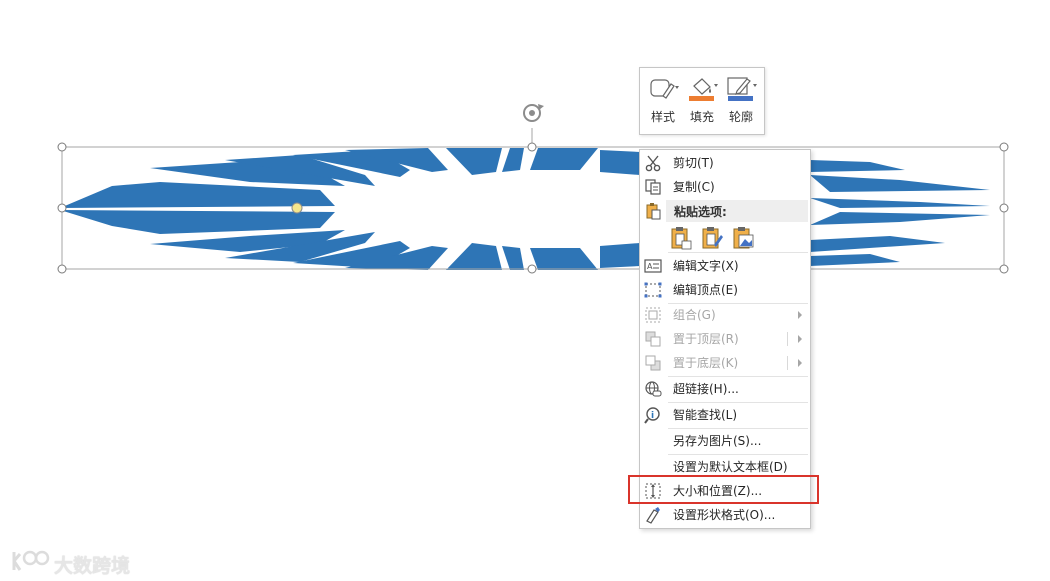  Describe the element at coordinates (725, 187) in the screenshot. I see `menu-item-copy: 复制(C)` at that location.